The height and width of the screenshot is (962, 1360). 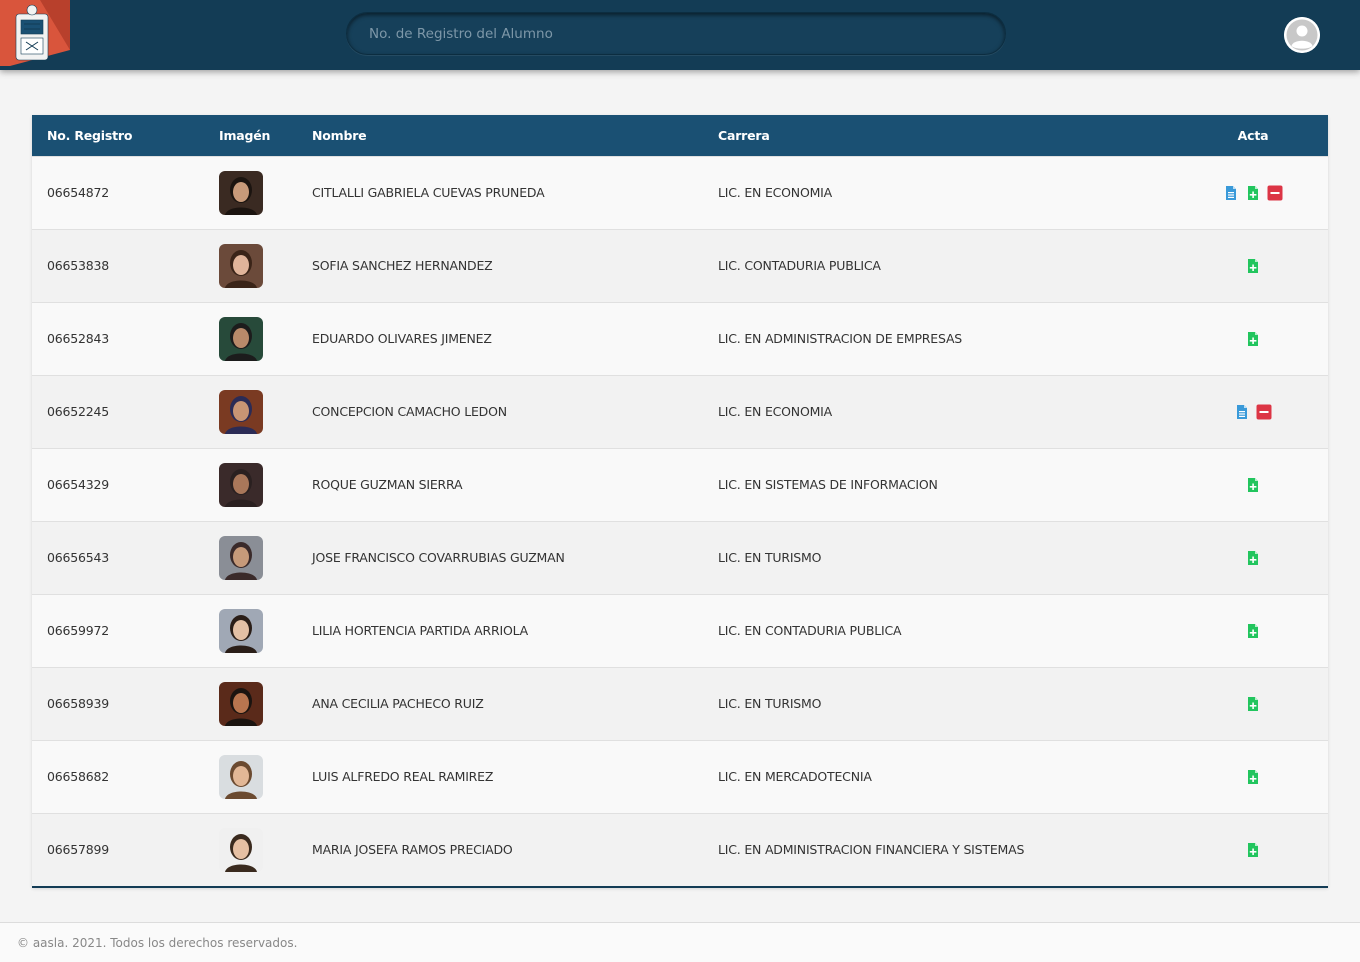 What do you see at coordinates (840, 338) in the screenshot?
I see `carrera-cell: LIC. EN ADMINISTRACION DE EMPRESAS` at bounding box center [840, 338].